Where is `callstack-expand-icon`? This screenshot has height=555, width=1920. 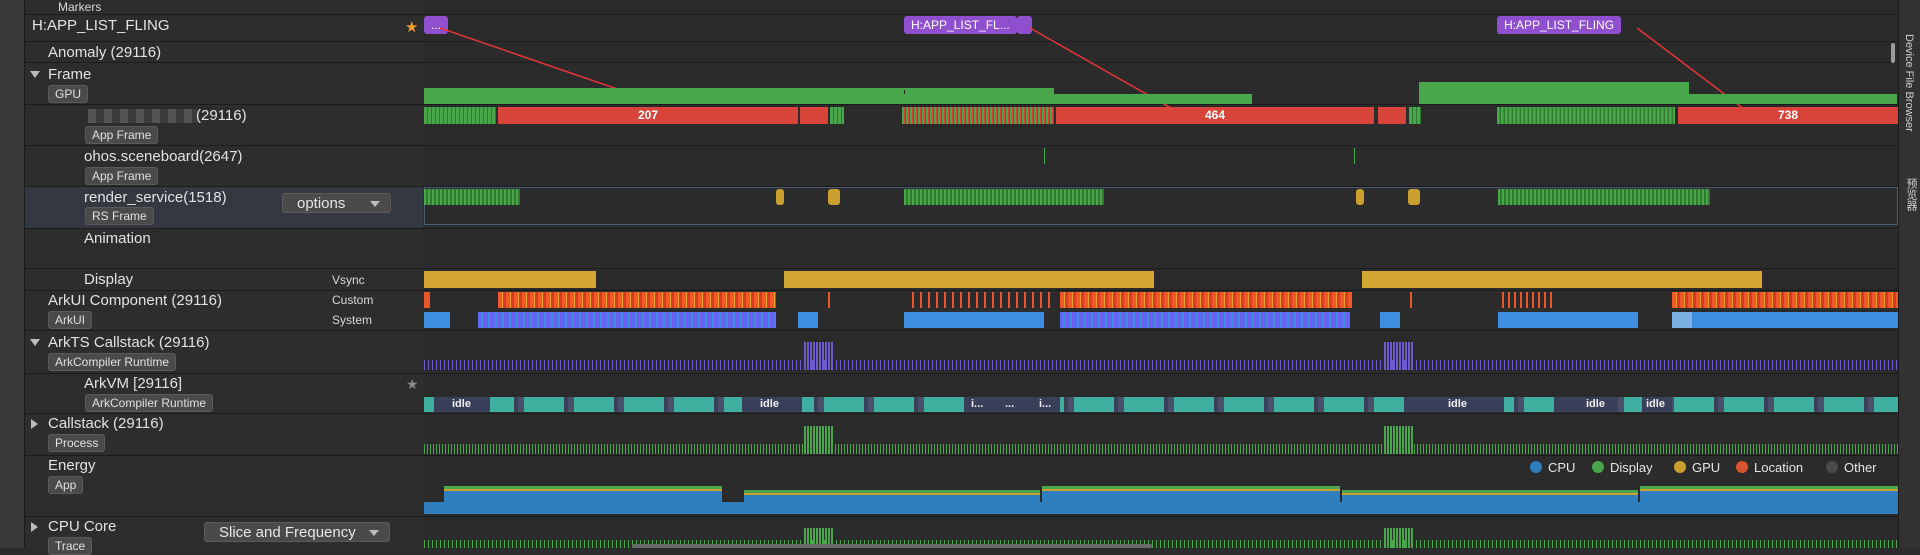 callstack-expand-icon is located at coordinates (34, 424).